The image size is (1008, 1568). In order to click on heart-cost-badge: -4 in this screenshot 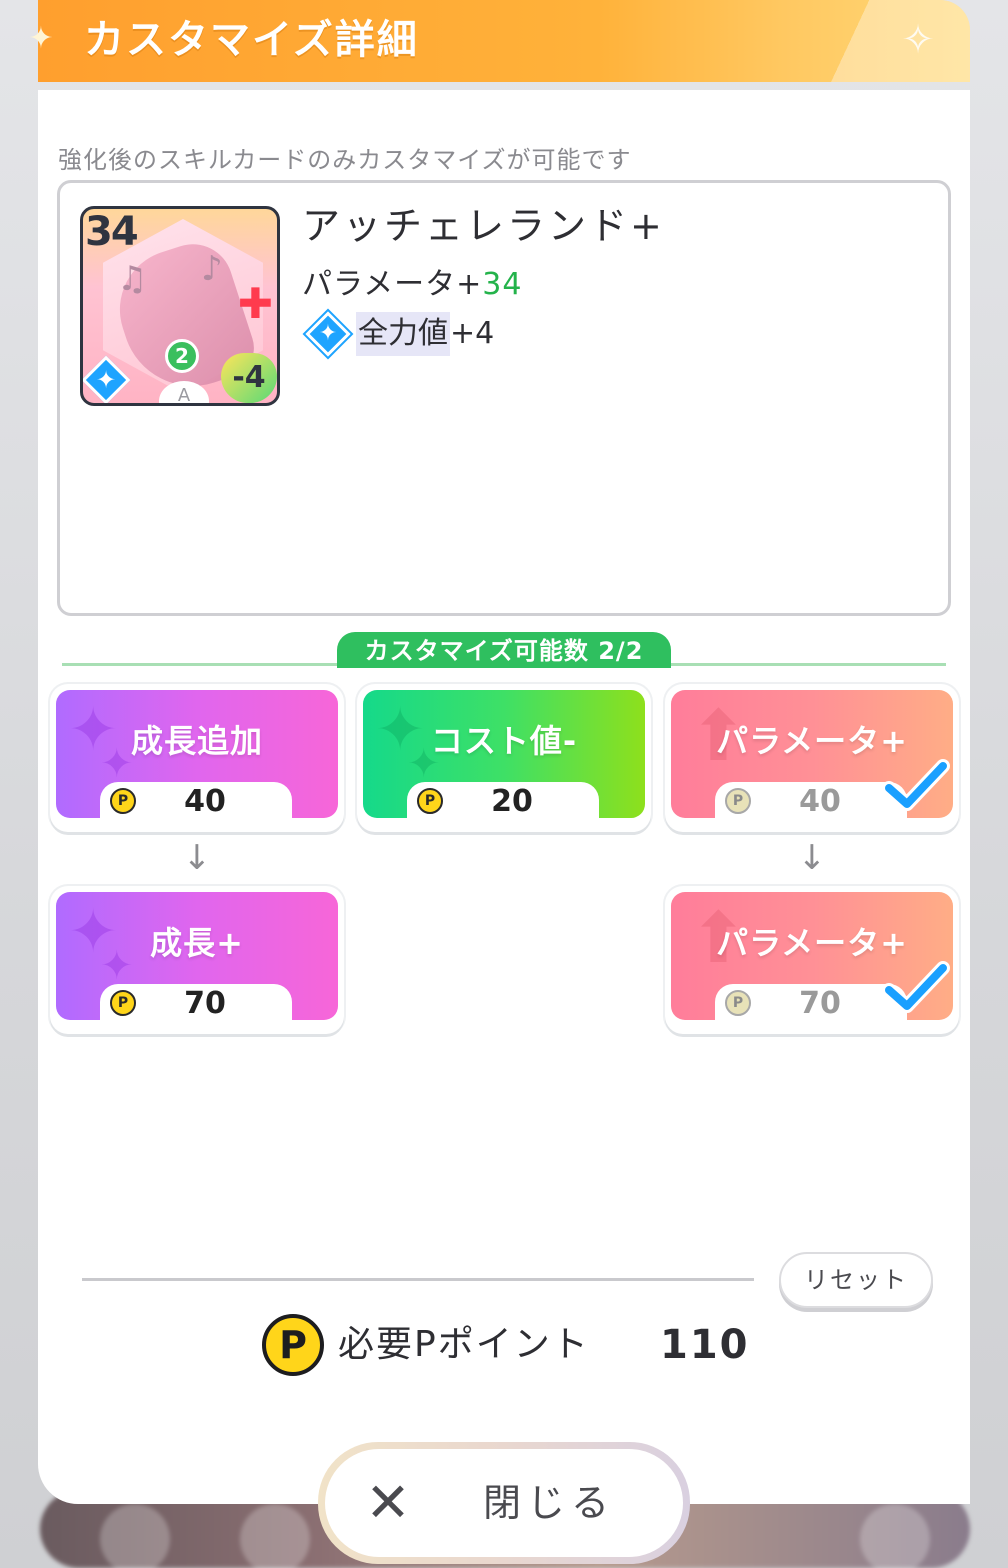, I will do `click(249, 378)`.